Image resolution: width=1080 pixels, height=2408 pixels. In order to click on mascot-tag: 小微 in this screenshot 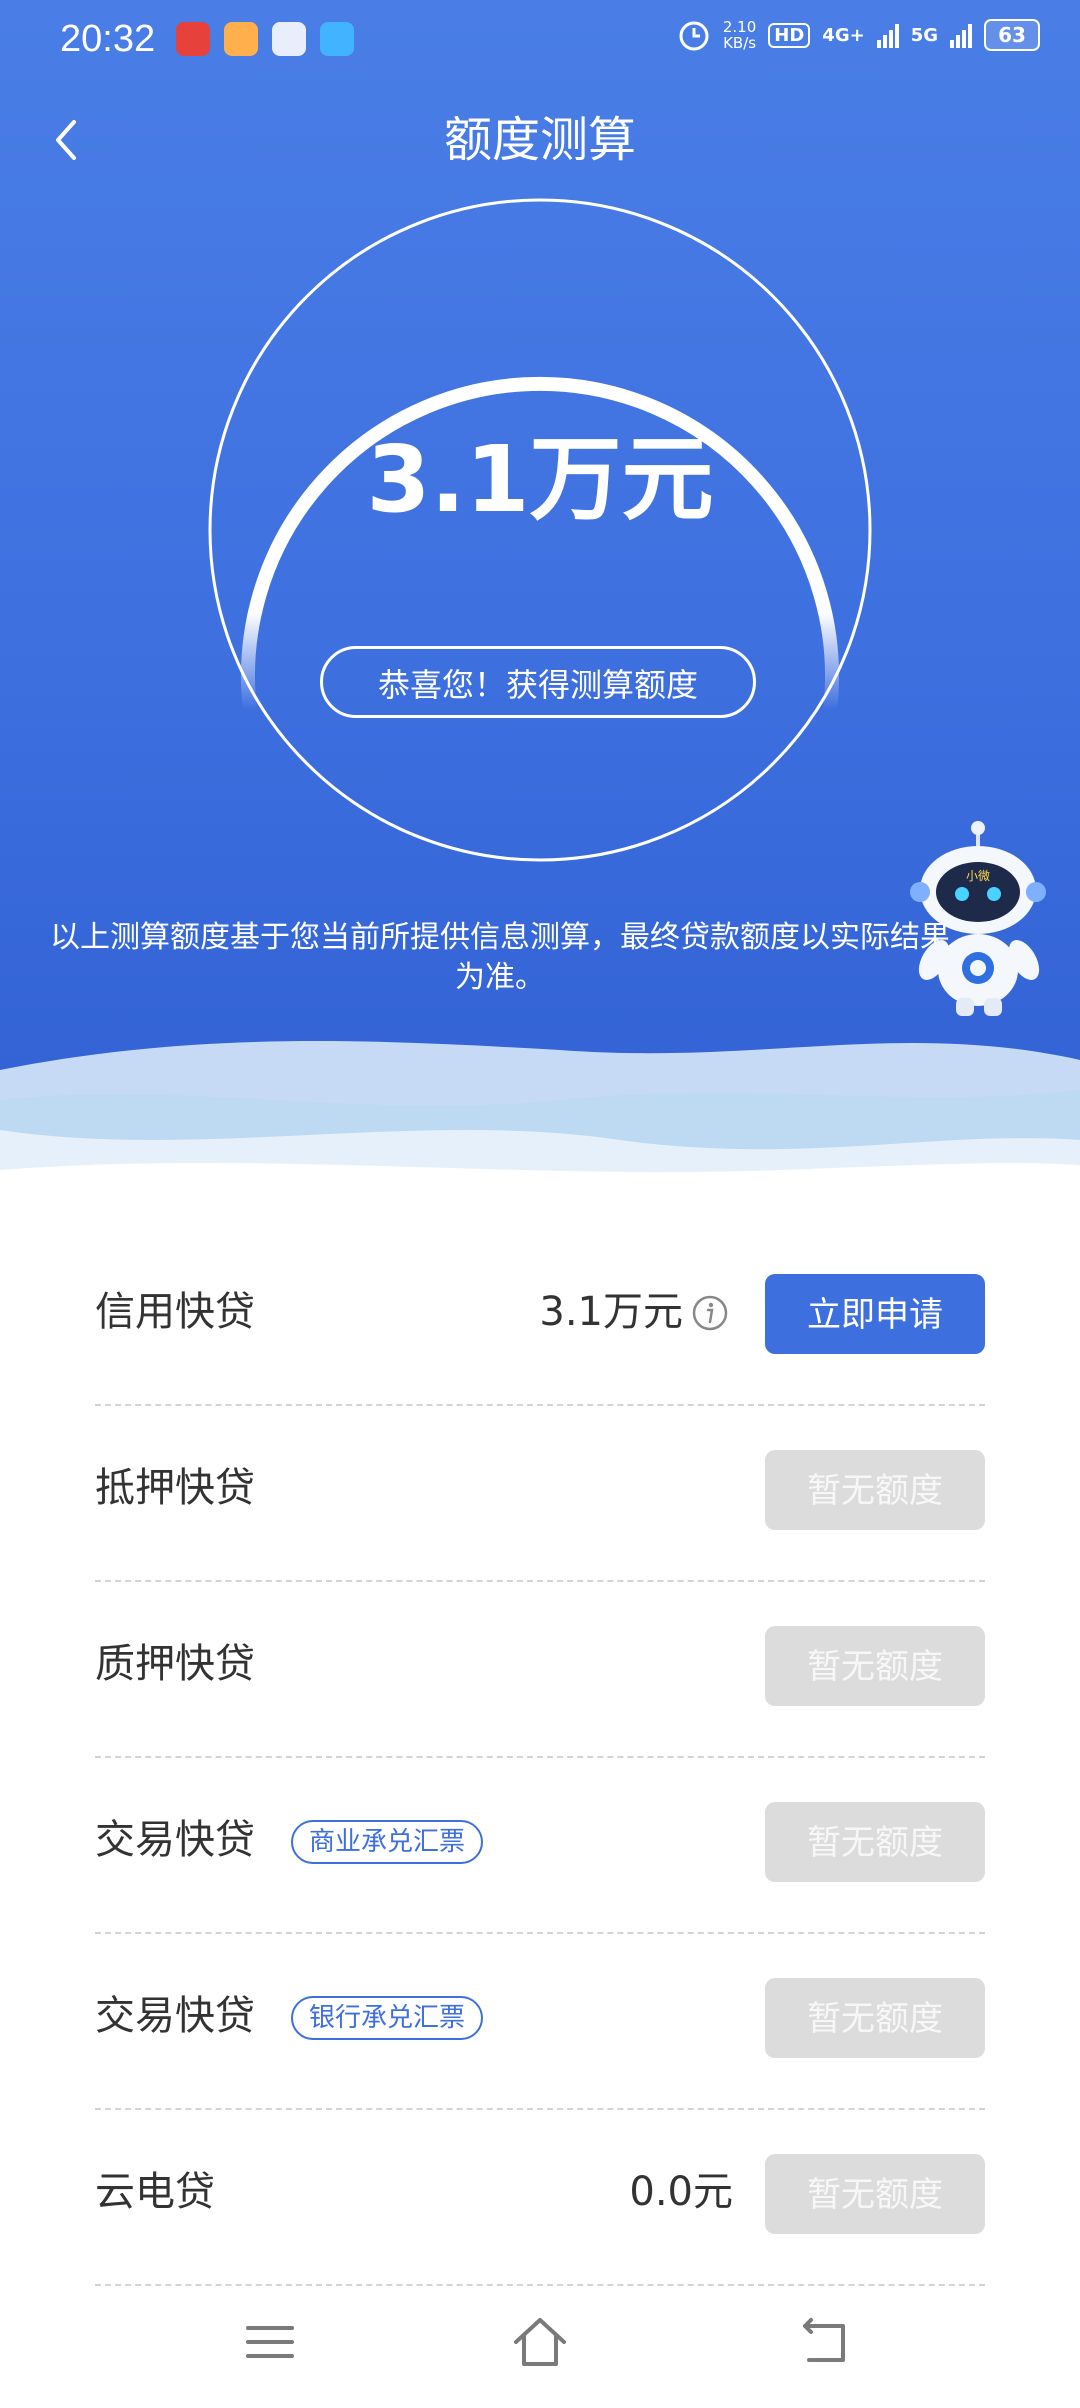, I will do `click(978, 876)`.